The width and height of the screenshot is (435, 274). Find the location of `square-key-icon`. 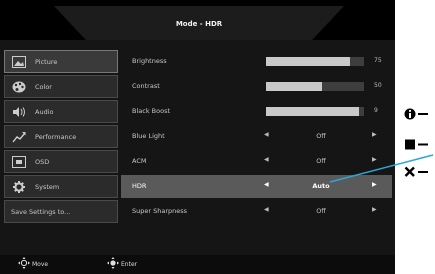

square-key-icon is located at coordinates (416, 144).